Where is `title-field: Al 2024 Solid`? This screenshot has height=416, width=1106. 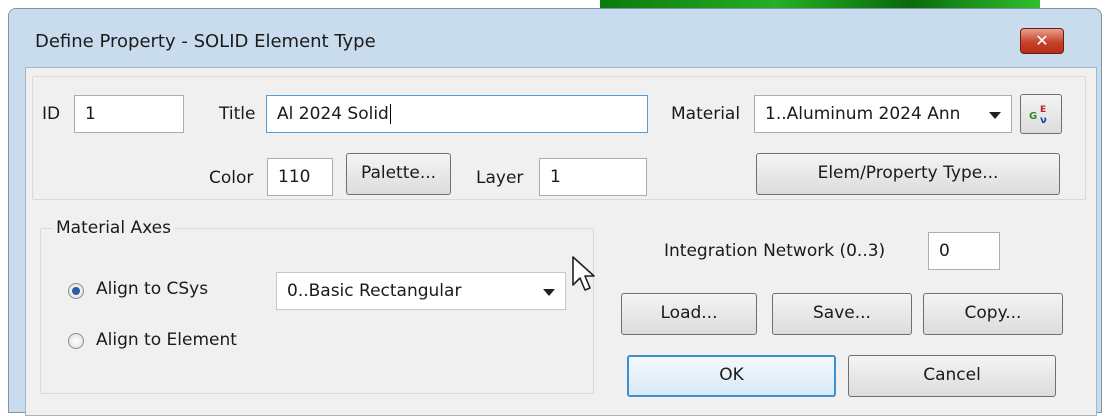
title-field: Al 2024 Solid is located at coordinates (457, 114).